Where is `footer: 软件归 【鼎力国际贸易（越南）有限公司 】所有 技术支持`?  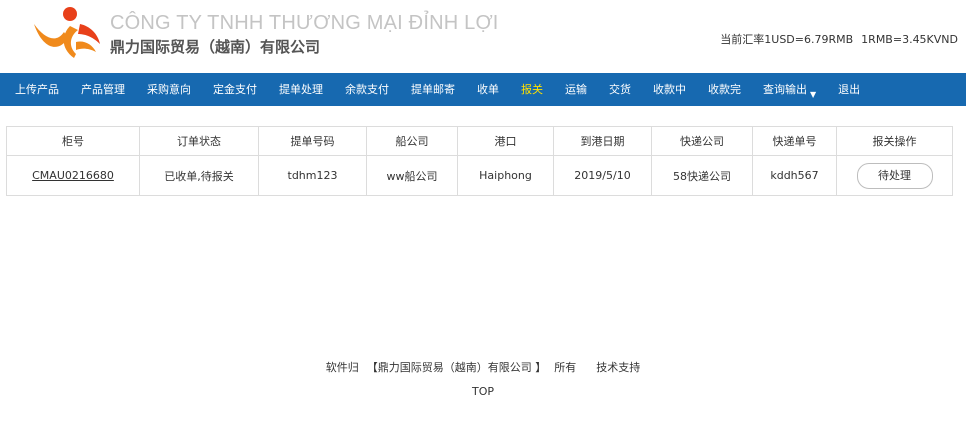 footer: 软件归 【鼎力国际贸易（越南）有限公司 】所有 技术支持 is located at coordinates (483, 367).